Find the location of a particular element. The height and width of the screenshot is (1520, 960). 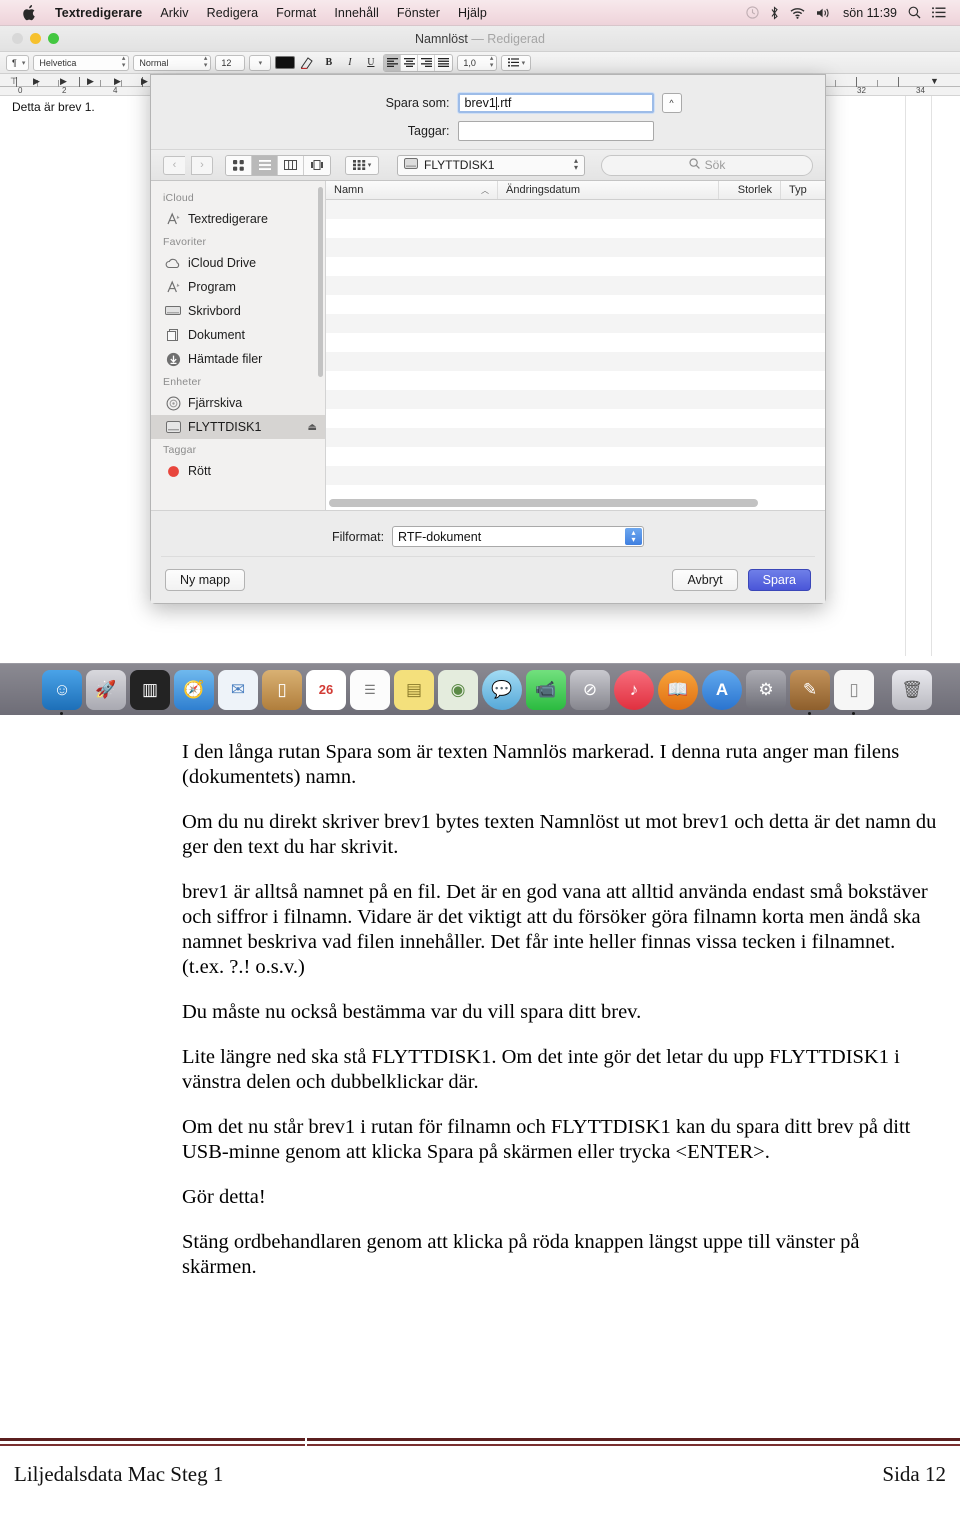

location-popup: FLYTTDISK1 ▴ ▾ is located at coordinates (491, 165).